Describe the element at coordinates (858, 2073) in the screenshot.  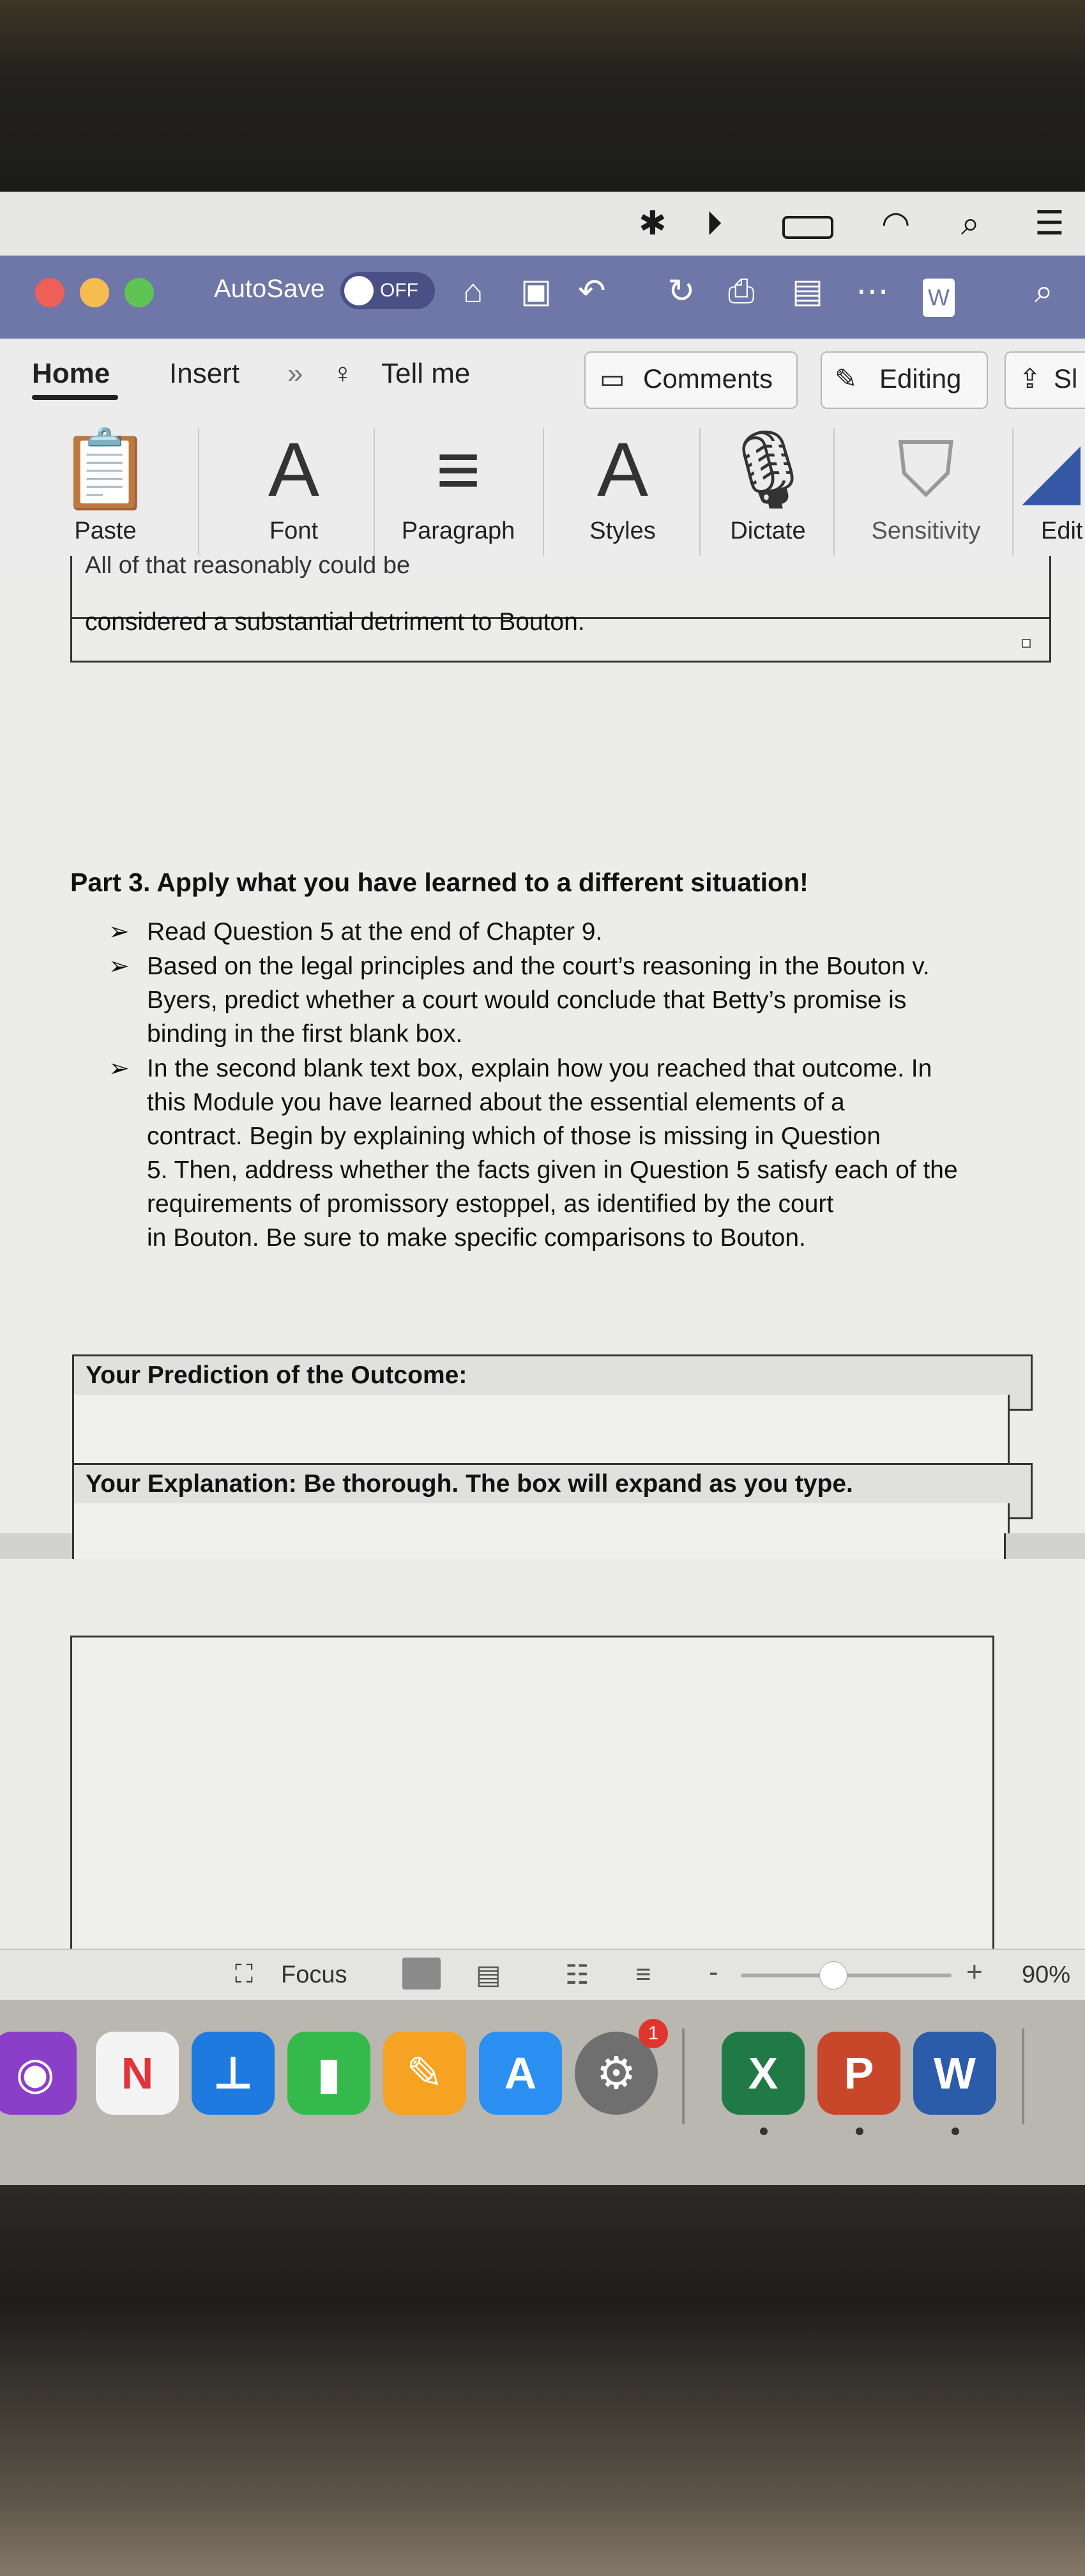
I see `powerpoint-icon: P` at that location.